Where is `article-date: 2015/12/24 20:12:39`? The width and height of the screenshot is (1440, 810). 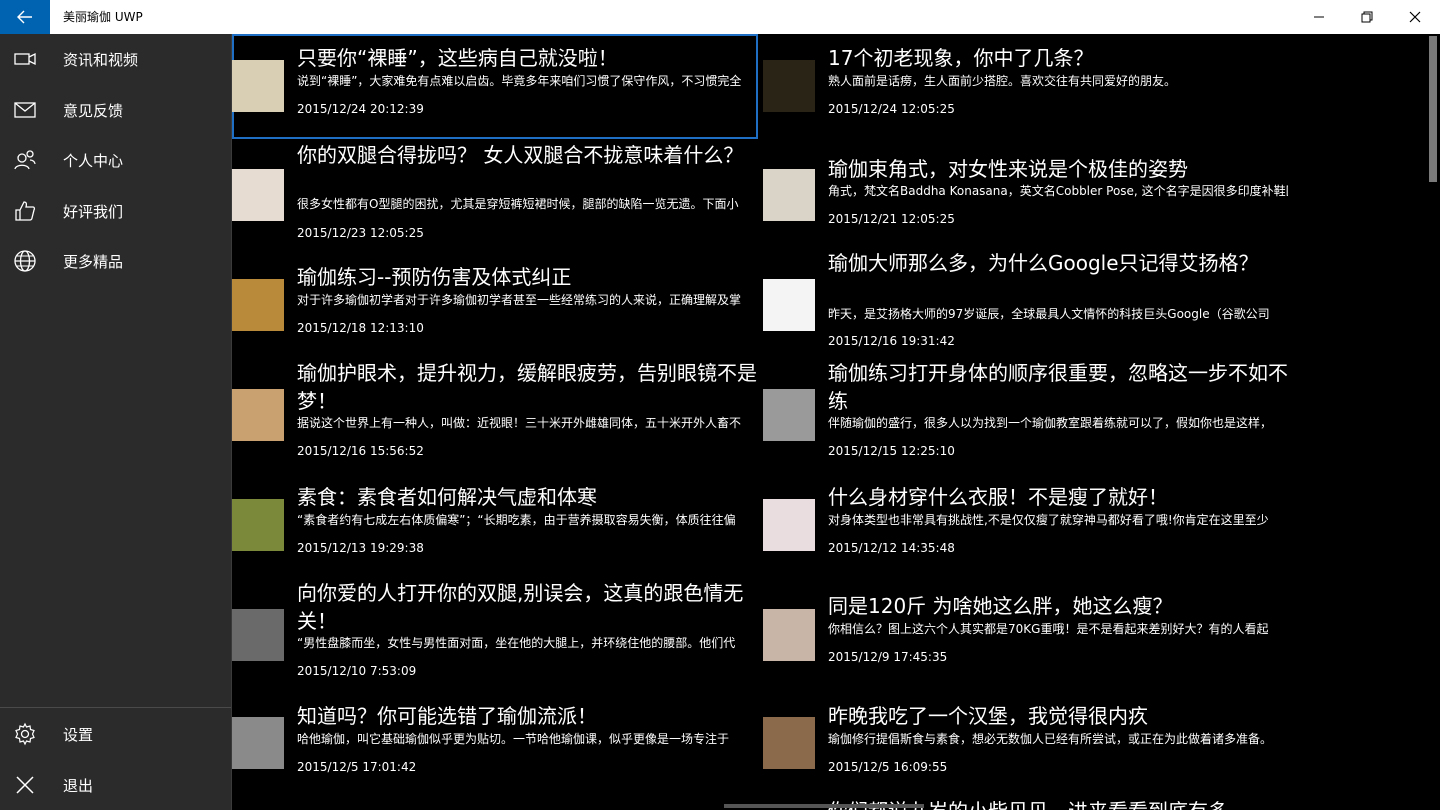 article-date: 2015/12/24 20:12:39 is located at coordinates (360, 109).